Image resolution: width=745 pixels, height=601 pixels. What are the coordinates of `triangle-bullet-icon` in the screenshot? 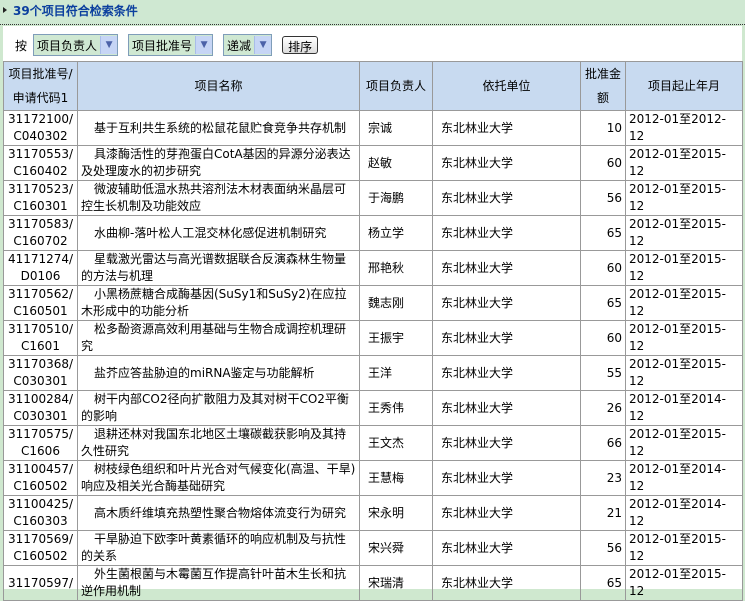 It's located at (5, 10).